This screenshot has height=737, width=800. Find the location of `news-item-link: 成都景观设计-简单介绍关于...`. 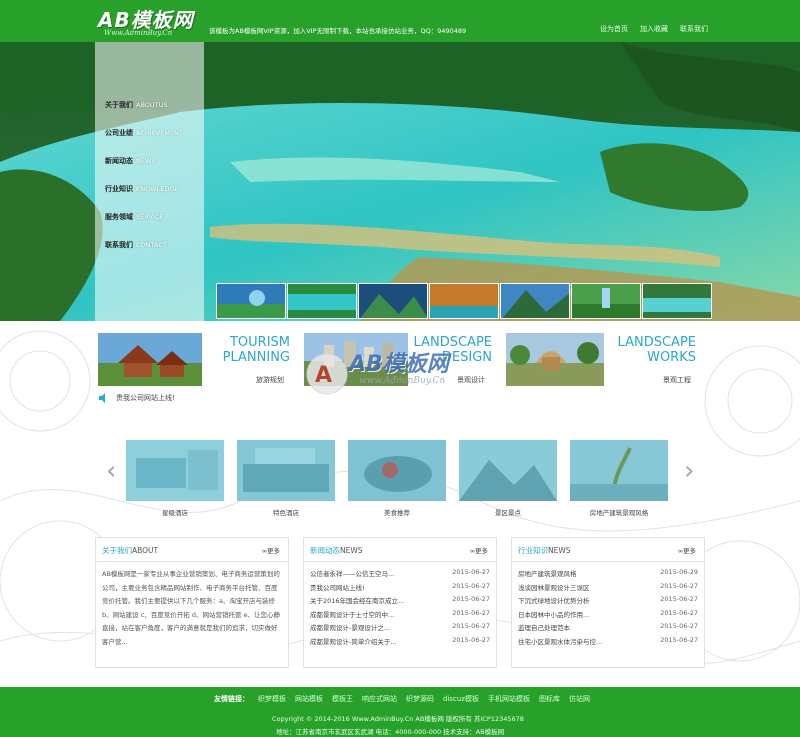

news-item-link: 成都景观设计-简单介绍关于... is located at coordinates (369, 643).